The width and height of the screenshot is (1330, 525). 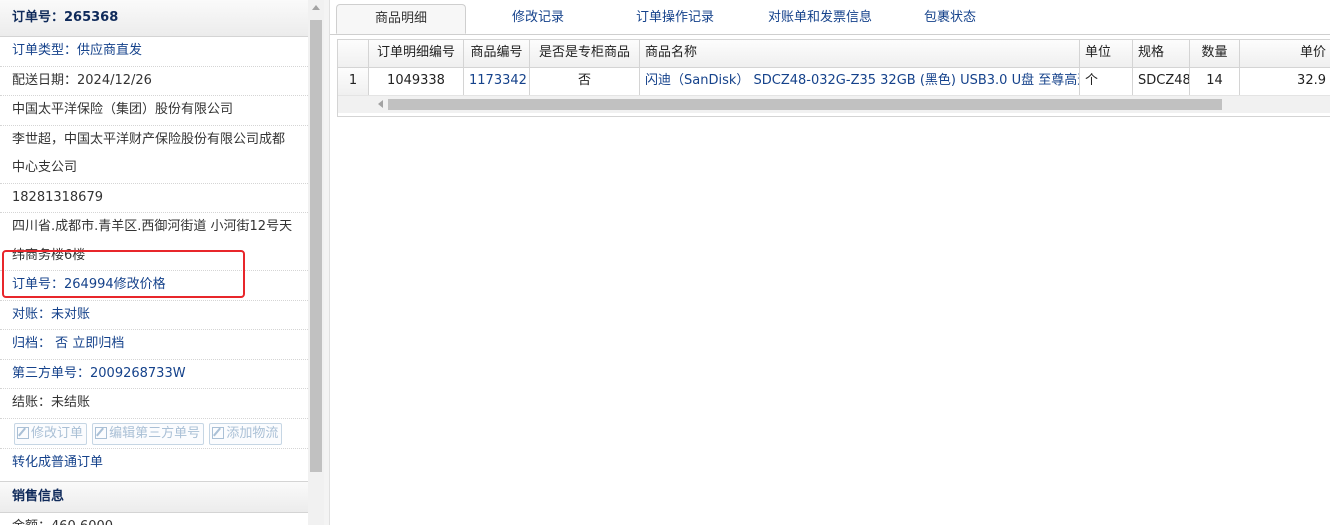 I want to click on column-header: 规格, so click(x=1161, y=53).